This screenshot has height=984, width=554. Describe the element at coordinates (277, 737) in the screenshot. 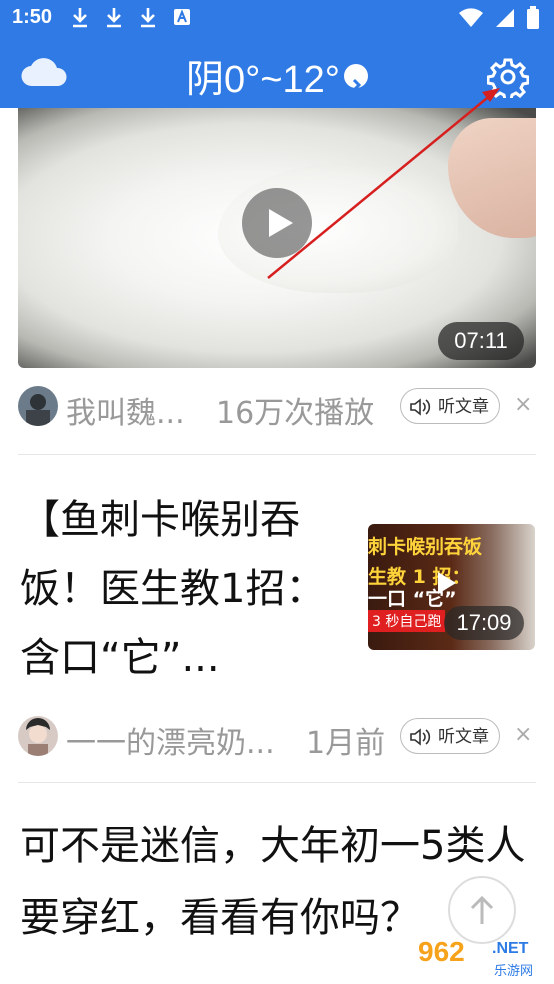

I see `feed-item-meta: 一一的漂亮奶... 1月前 听文章 ×` at that location.